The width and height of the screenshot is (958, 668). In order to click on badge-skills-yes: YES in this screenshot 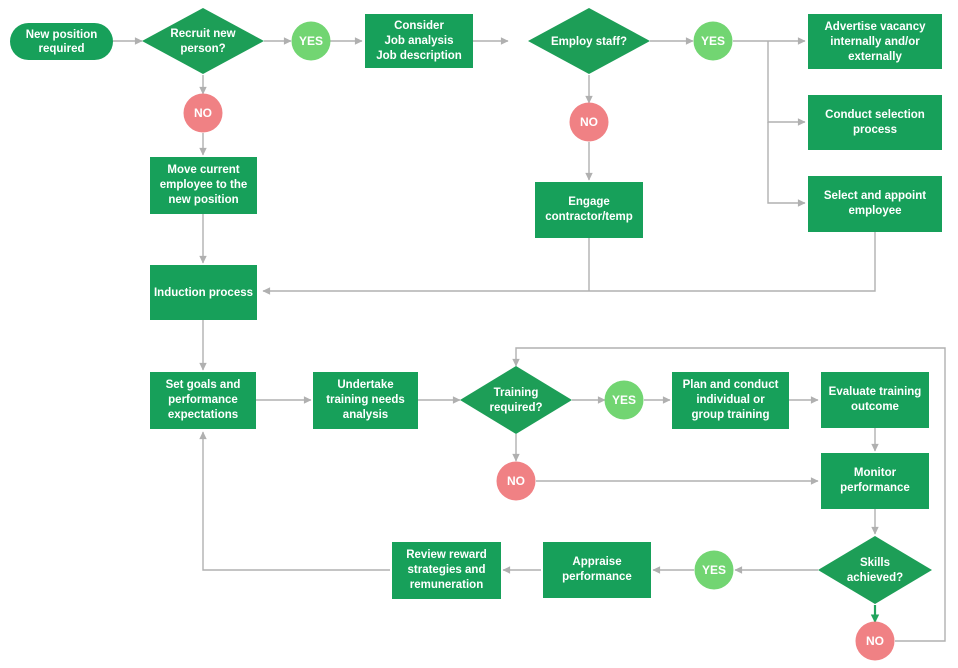, I will do `click(714, 570)`.